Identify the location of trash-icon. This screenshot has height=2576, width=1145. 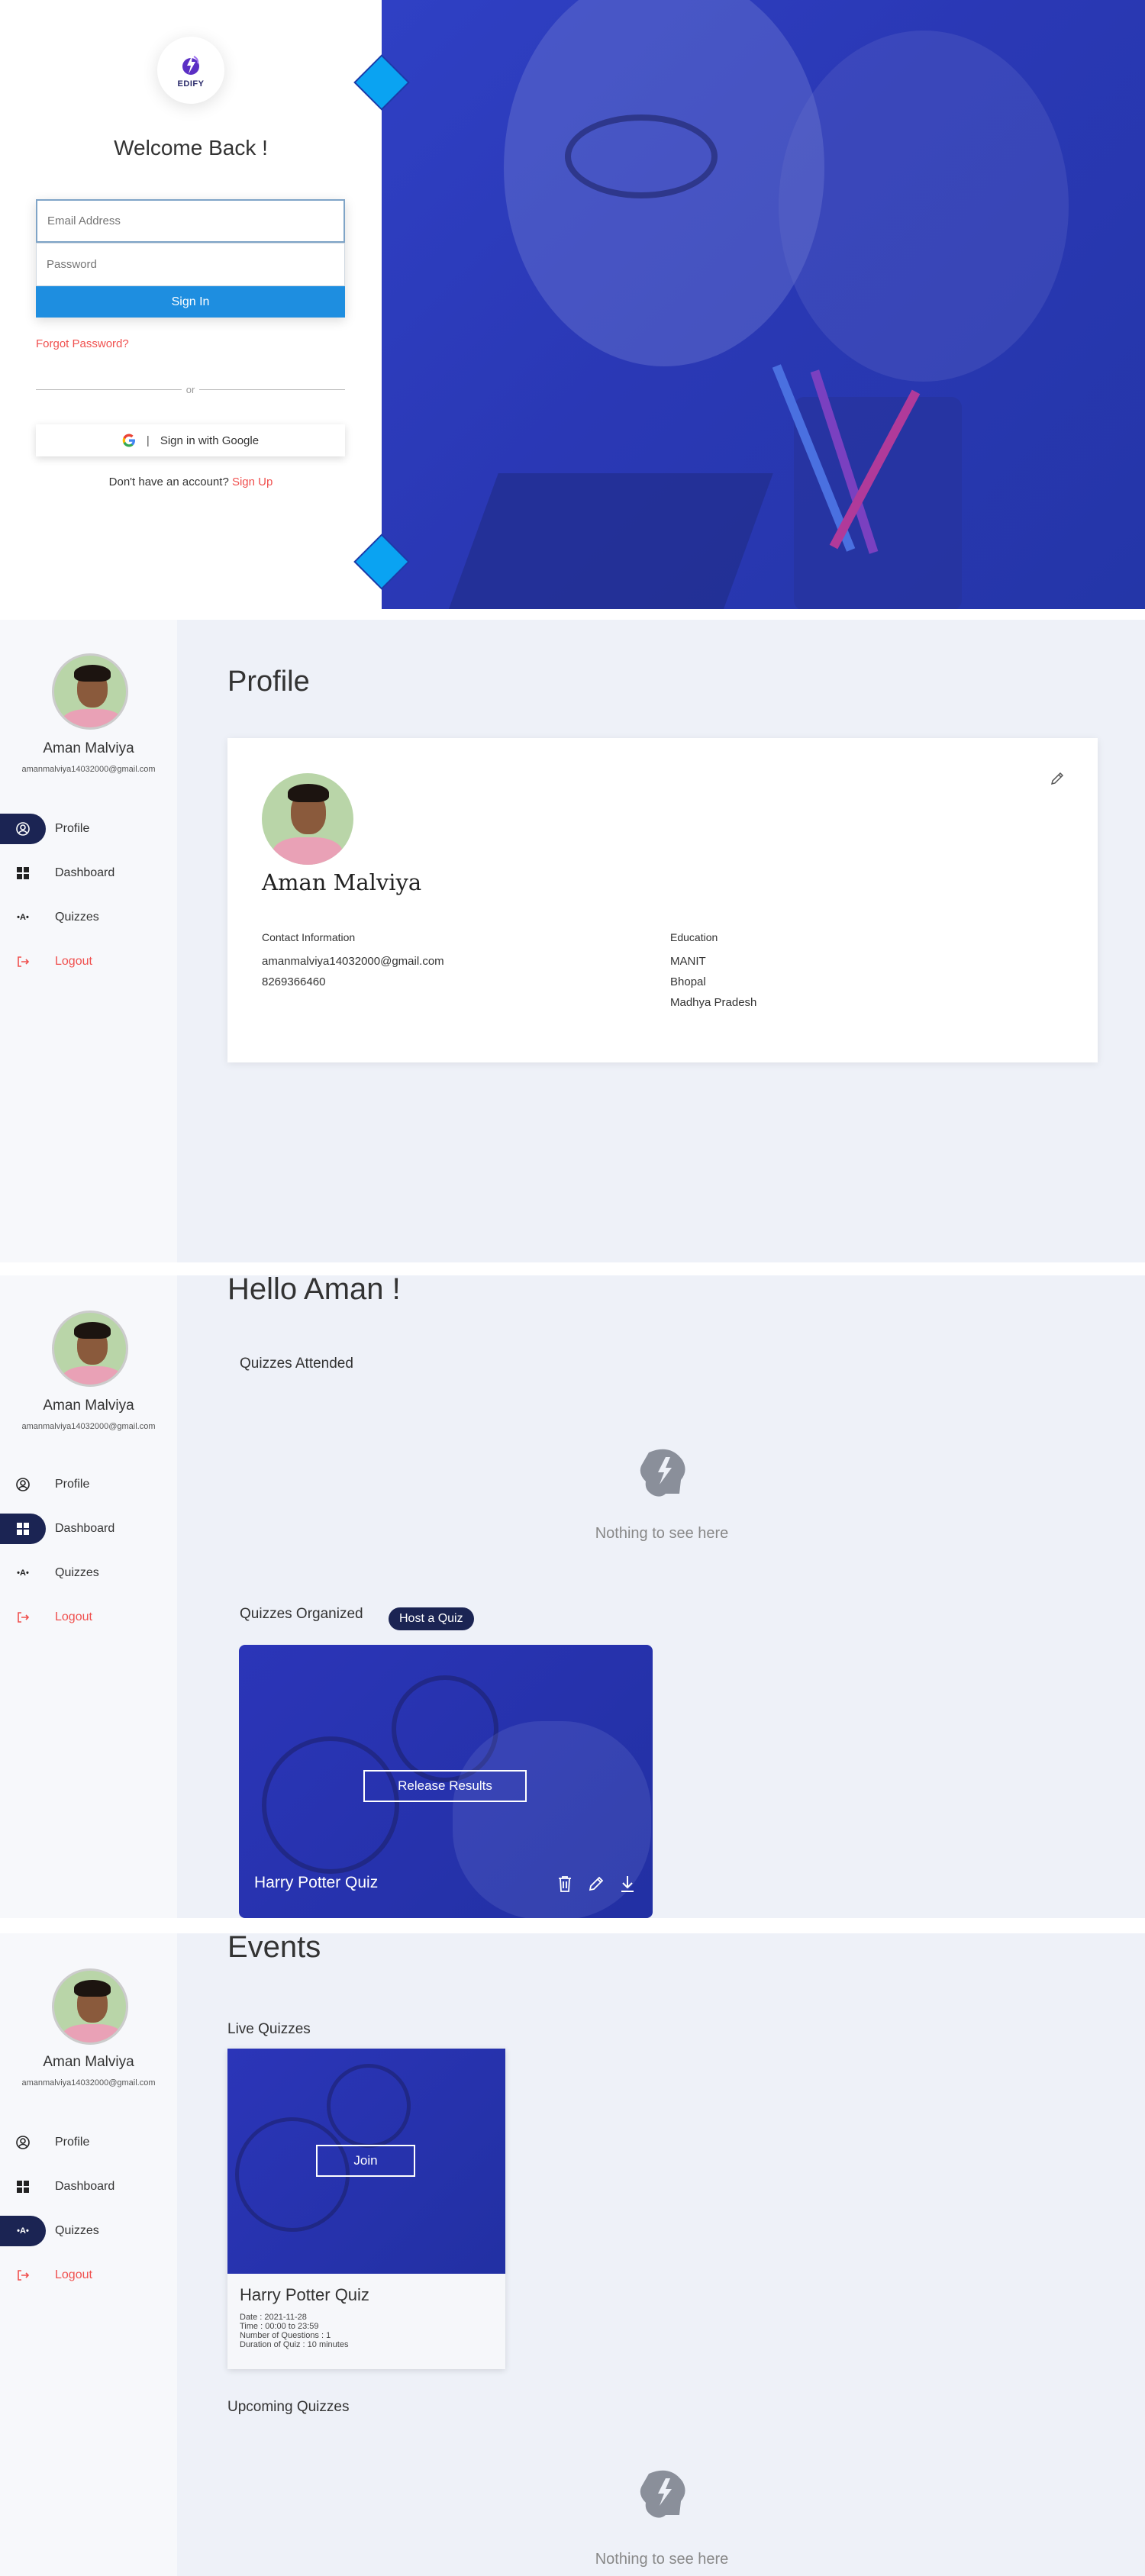
(564, 1886).